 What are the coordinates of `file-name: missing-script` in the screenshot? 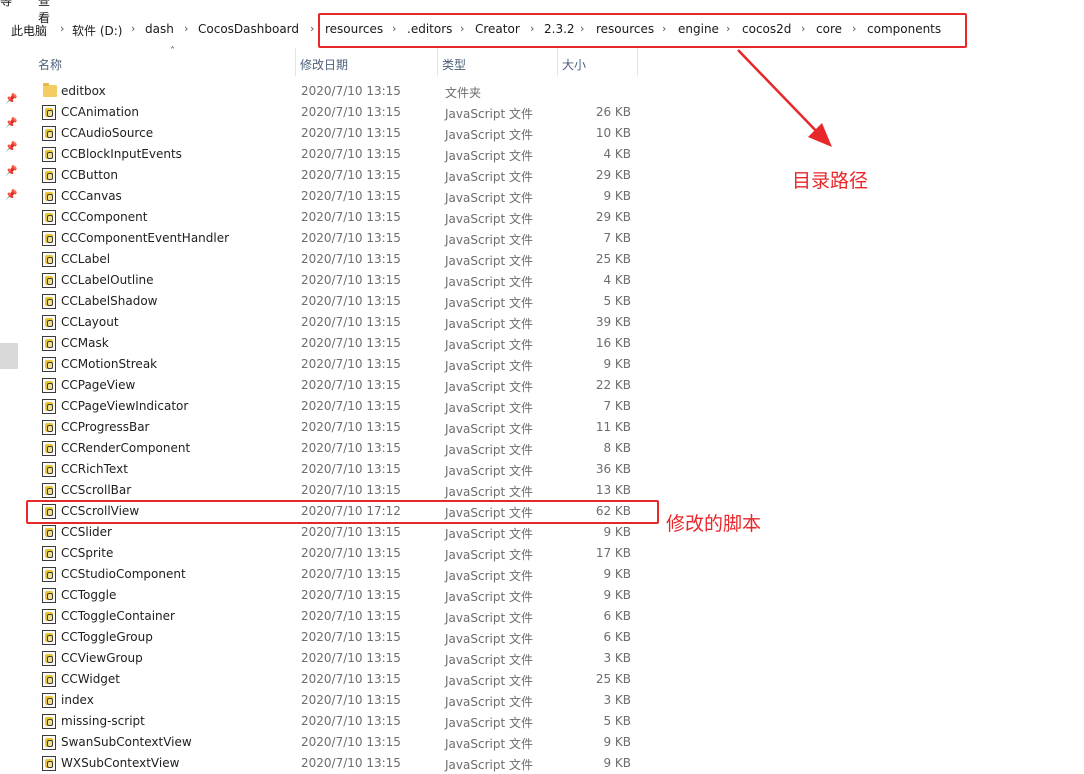 It's located at (103, 721).